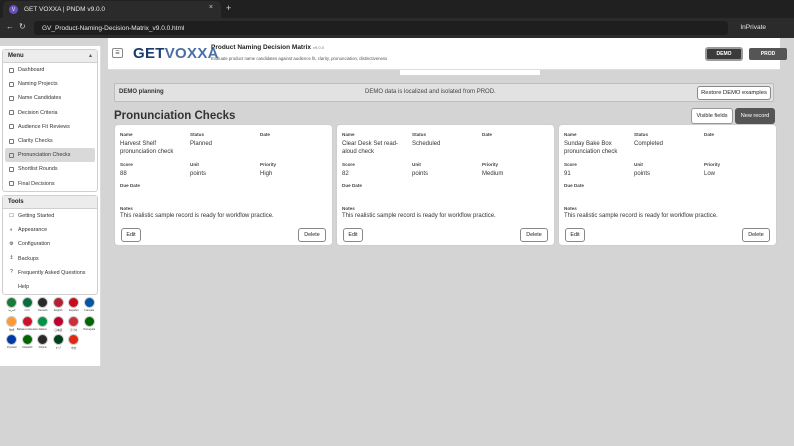  Describe the element at coordinates (141, 92) in the screenshot. I see `banner-title: DEMO planning` at that location.